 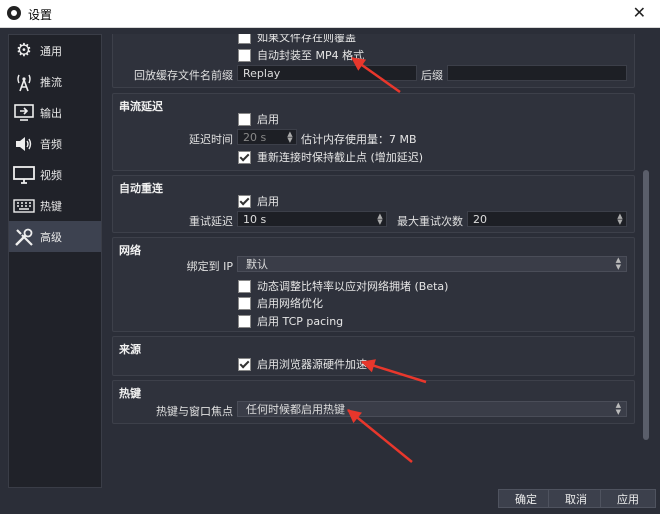 What do you see at coordinates (24, 113) in the screenshot?
I see `output-icon` at bounding box center [24, 113].